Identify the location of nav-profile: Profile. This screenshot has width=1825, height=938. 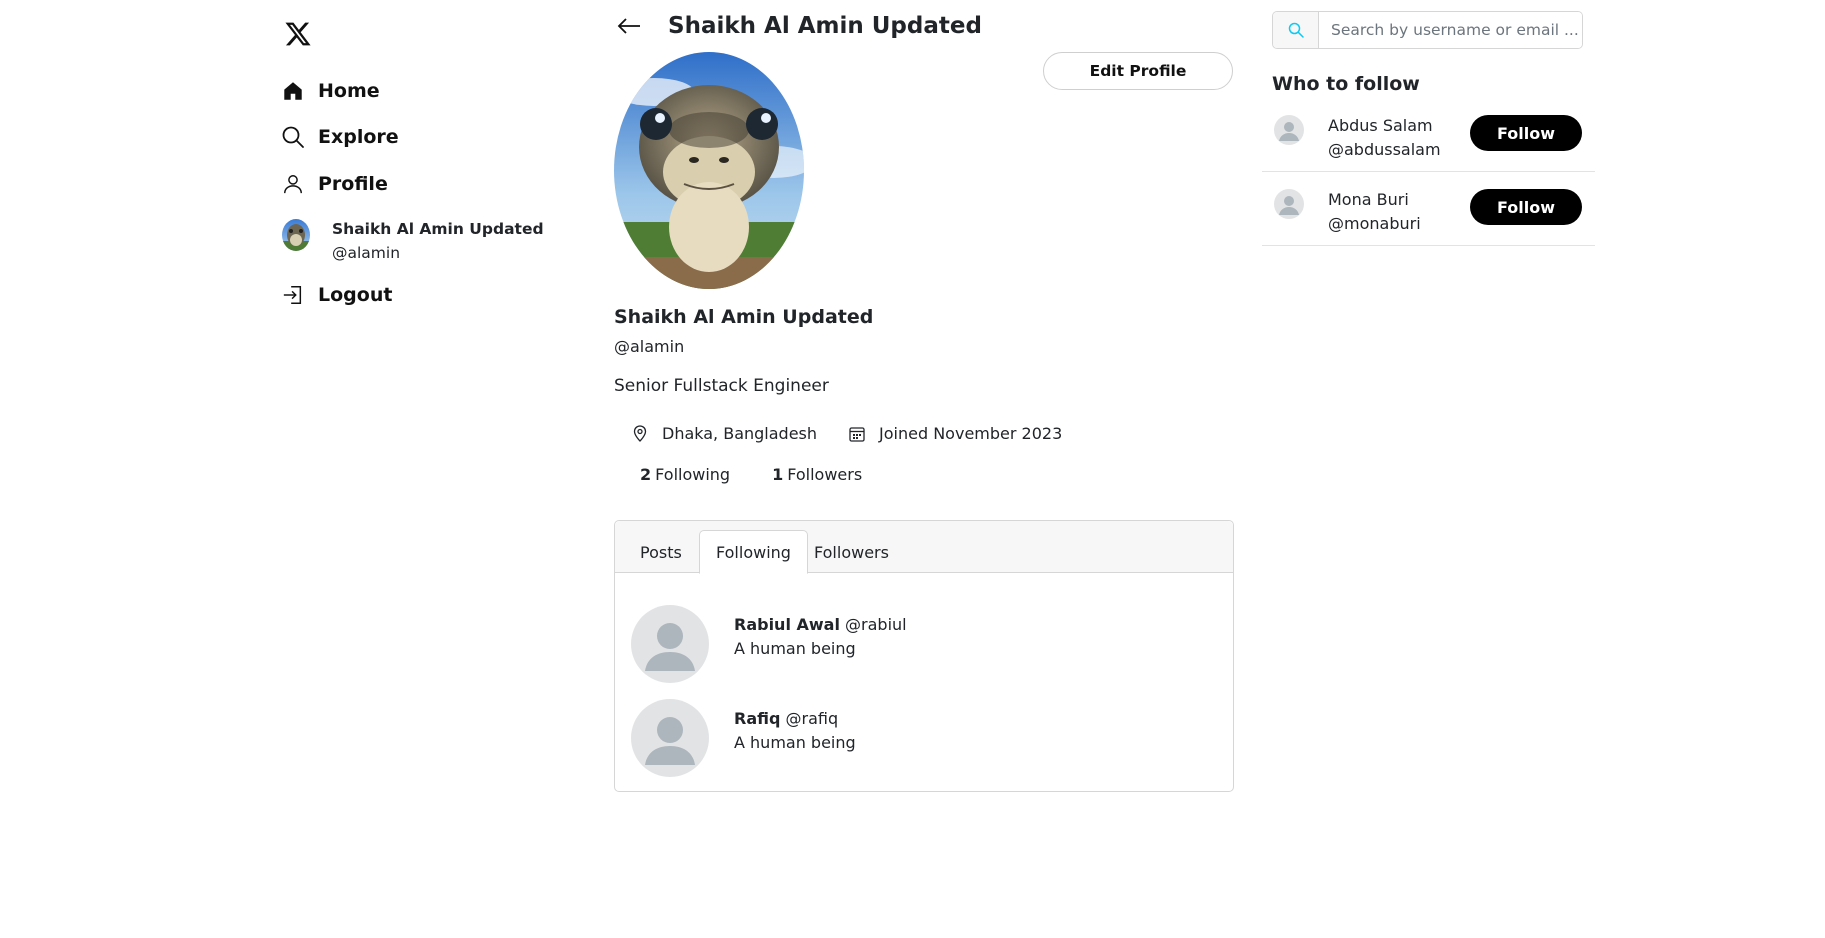
(334, 184).